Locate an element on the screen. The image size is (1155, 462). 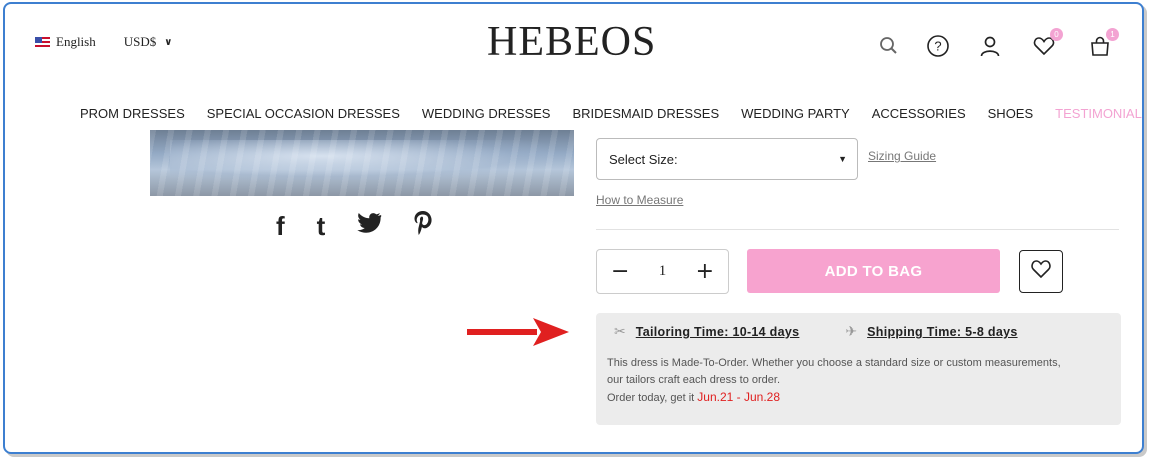
shipping-time: ✈ Shipping Time: 5-8 days is located at coordinates (931, 332).